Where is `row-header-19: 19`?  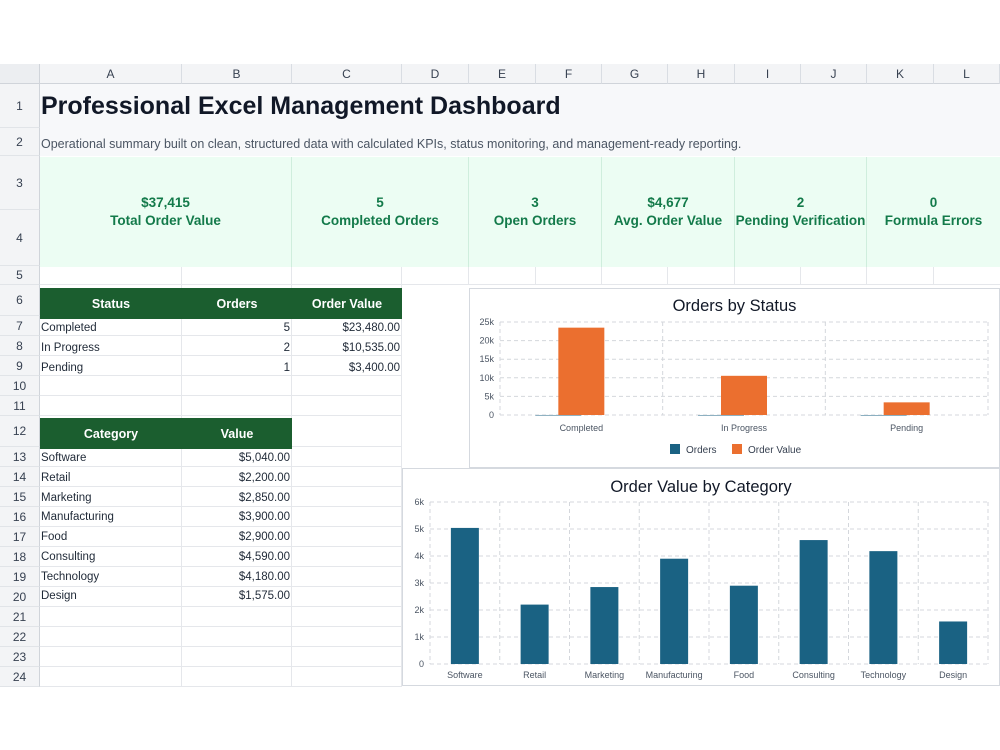 row-header-19: 19 is located at coordinates (20, 577).